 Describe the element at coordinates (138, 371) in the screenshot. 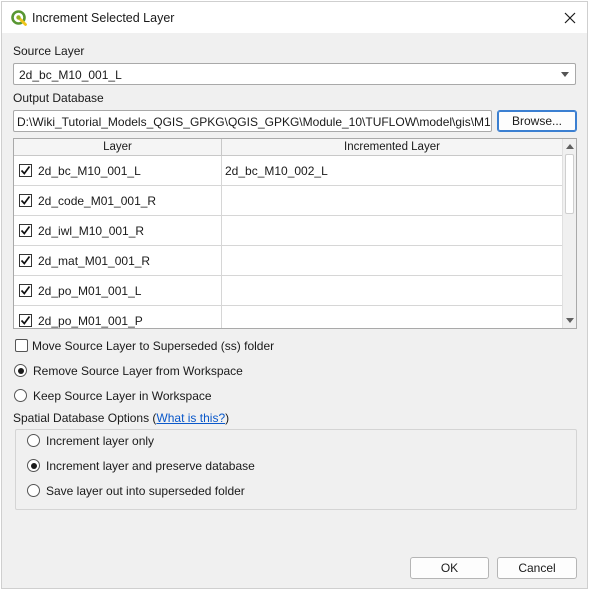

I see `remove-source-label: Remove Source Layer from Workspace` at that location.